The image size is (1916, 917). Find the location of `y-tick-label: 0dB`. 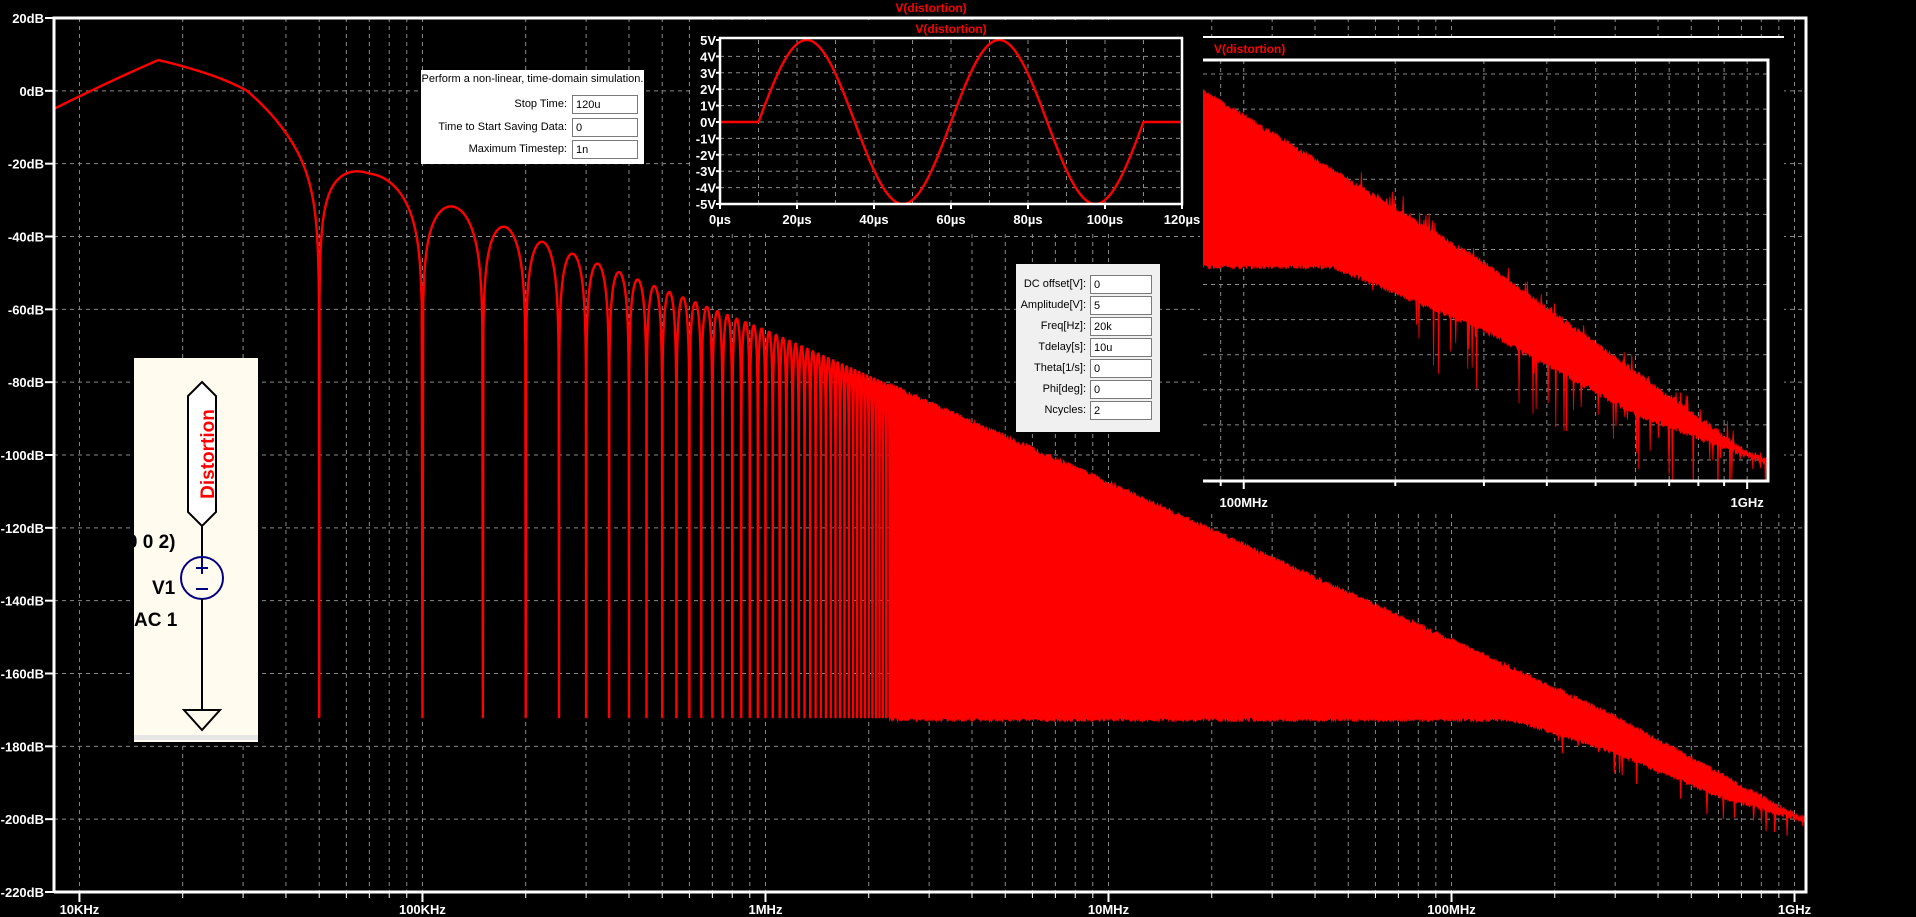

y-tick-label: 0dB is located at coordinates (31, 91).